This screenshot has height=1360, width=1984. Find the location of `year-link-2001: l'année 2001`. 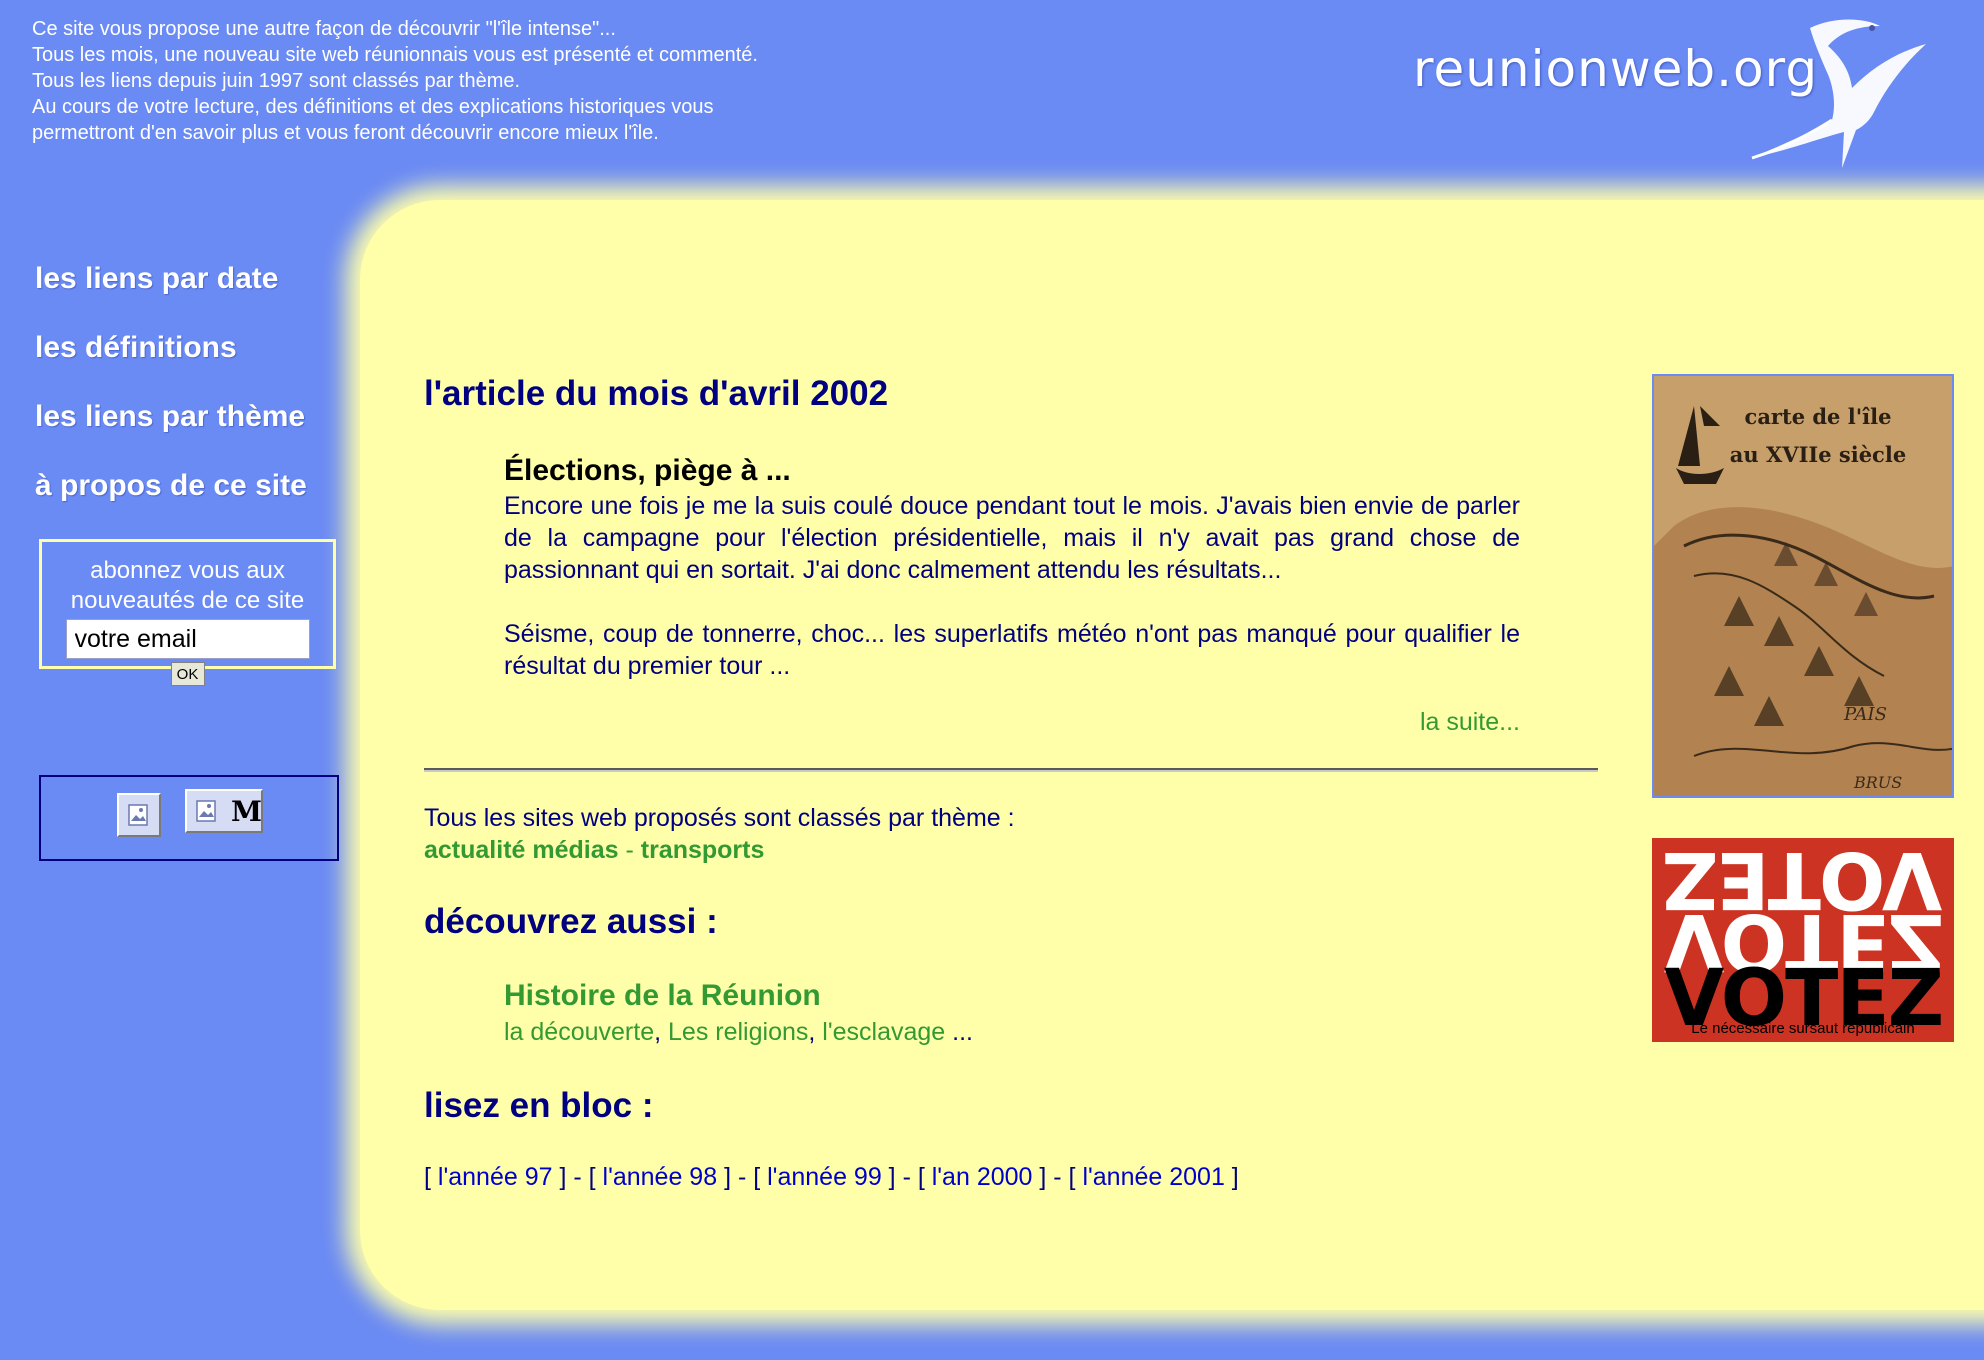

year-link-2001: l'année 2001 is located at coordinates (1153, 1177).